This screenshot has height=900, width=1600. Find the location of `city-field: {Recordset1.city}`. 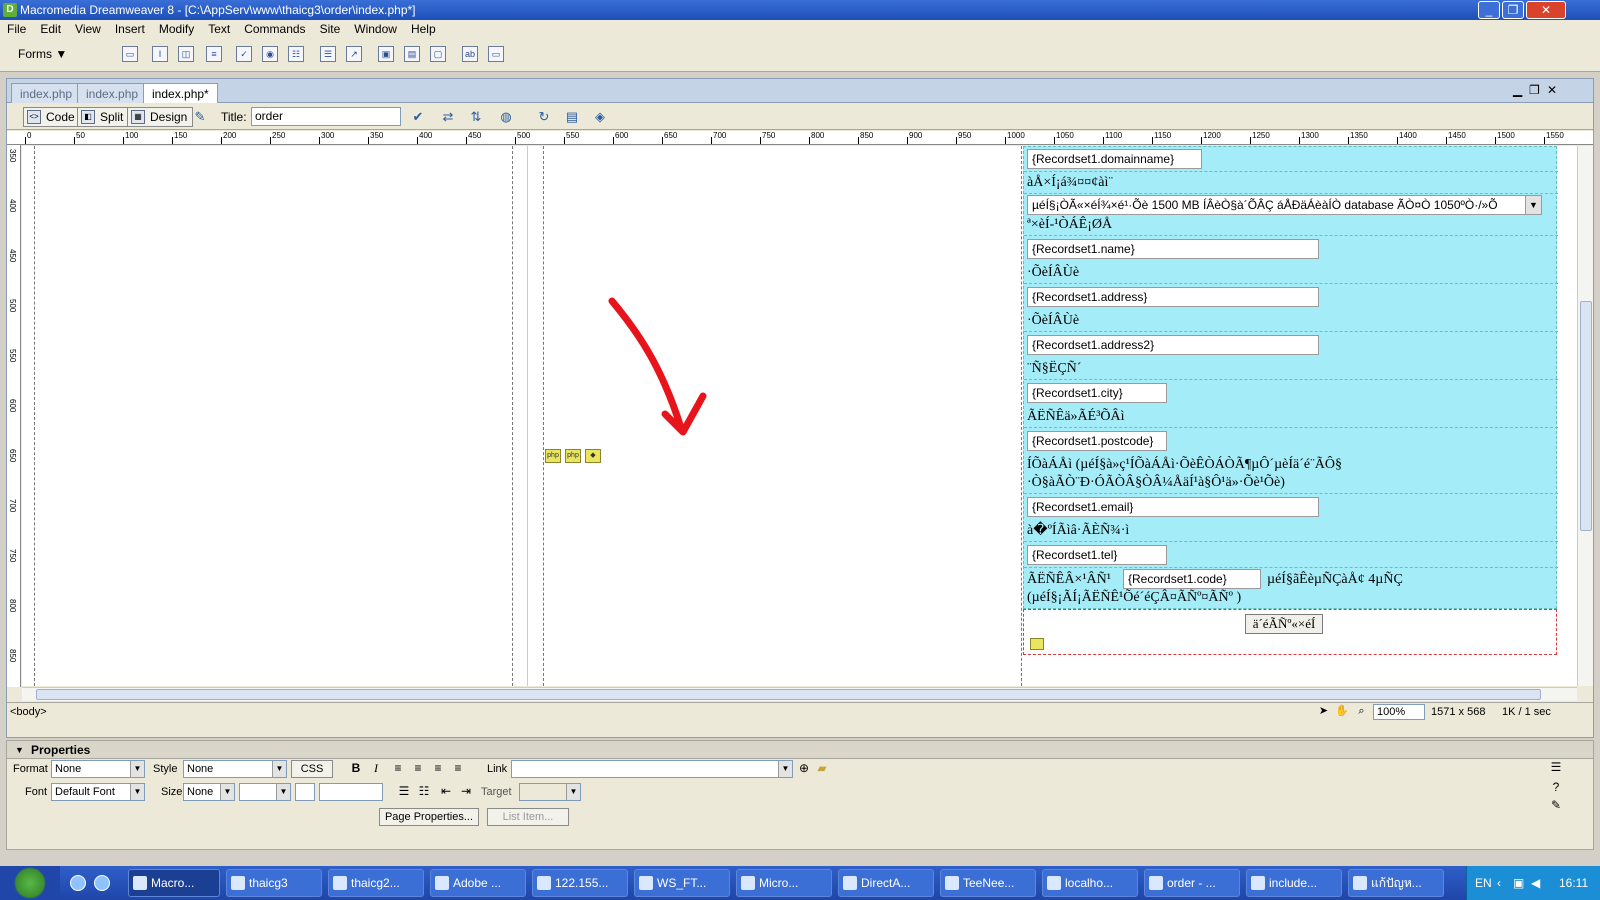

city-field: {Recordset1.city} is located at coordinates (1097, 393).